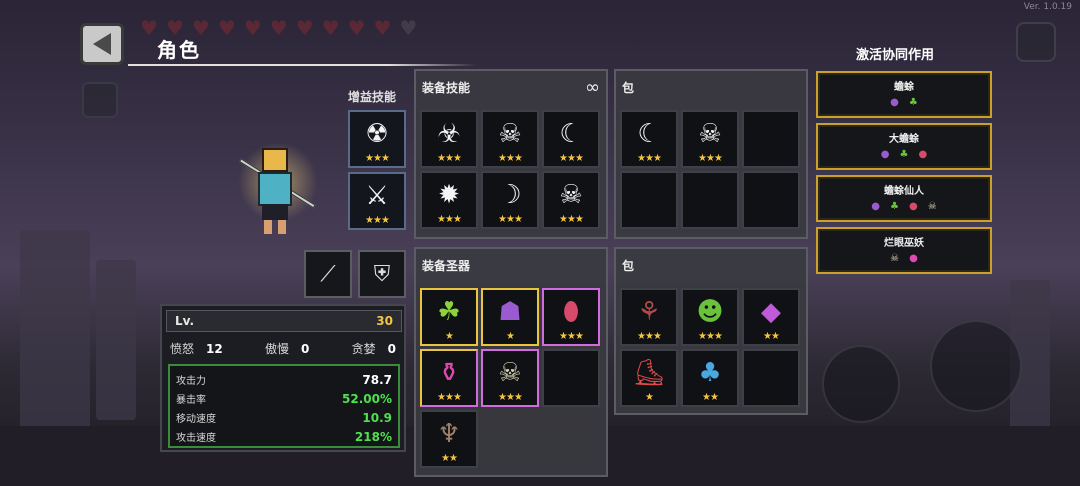  I want to click on skull-mask-icon: ☠, so click(510, 373).